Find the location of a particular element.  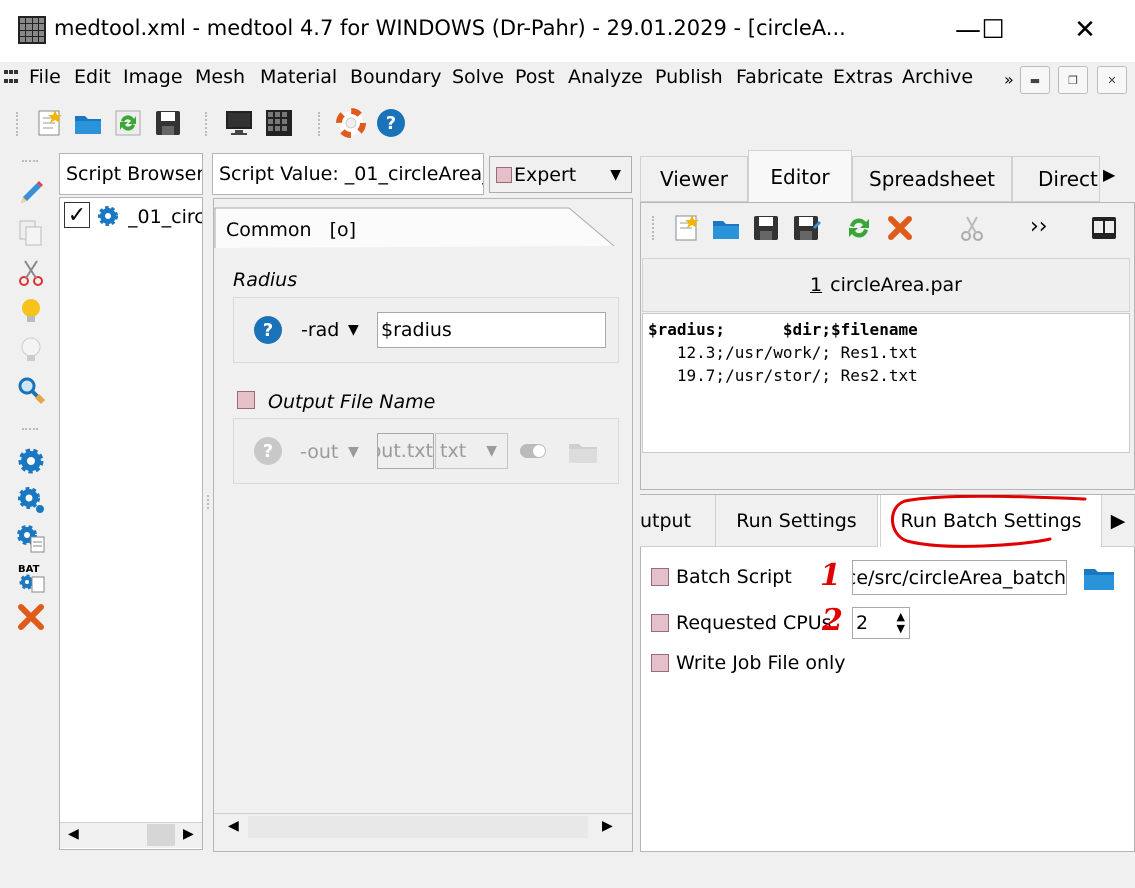

maximize-button: ☐ is located at coordinates (993, 30).